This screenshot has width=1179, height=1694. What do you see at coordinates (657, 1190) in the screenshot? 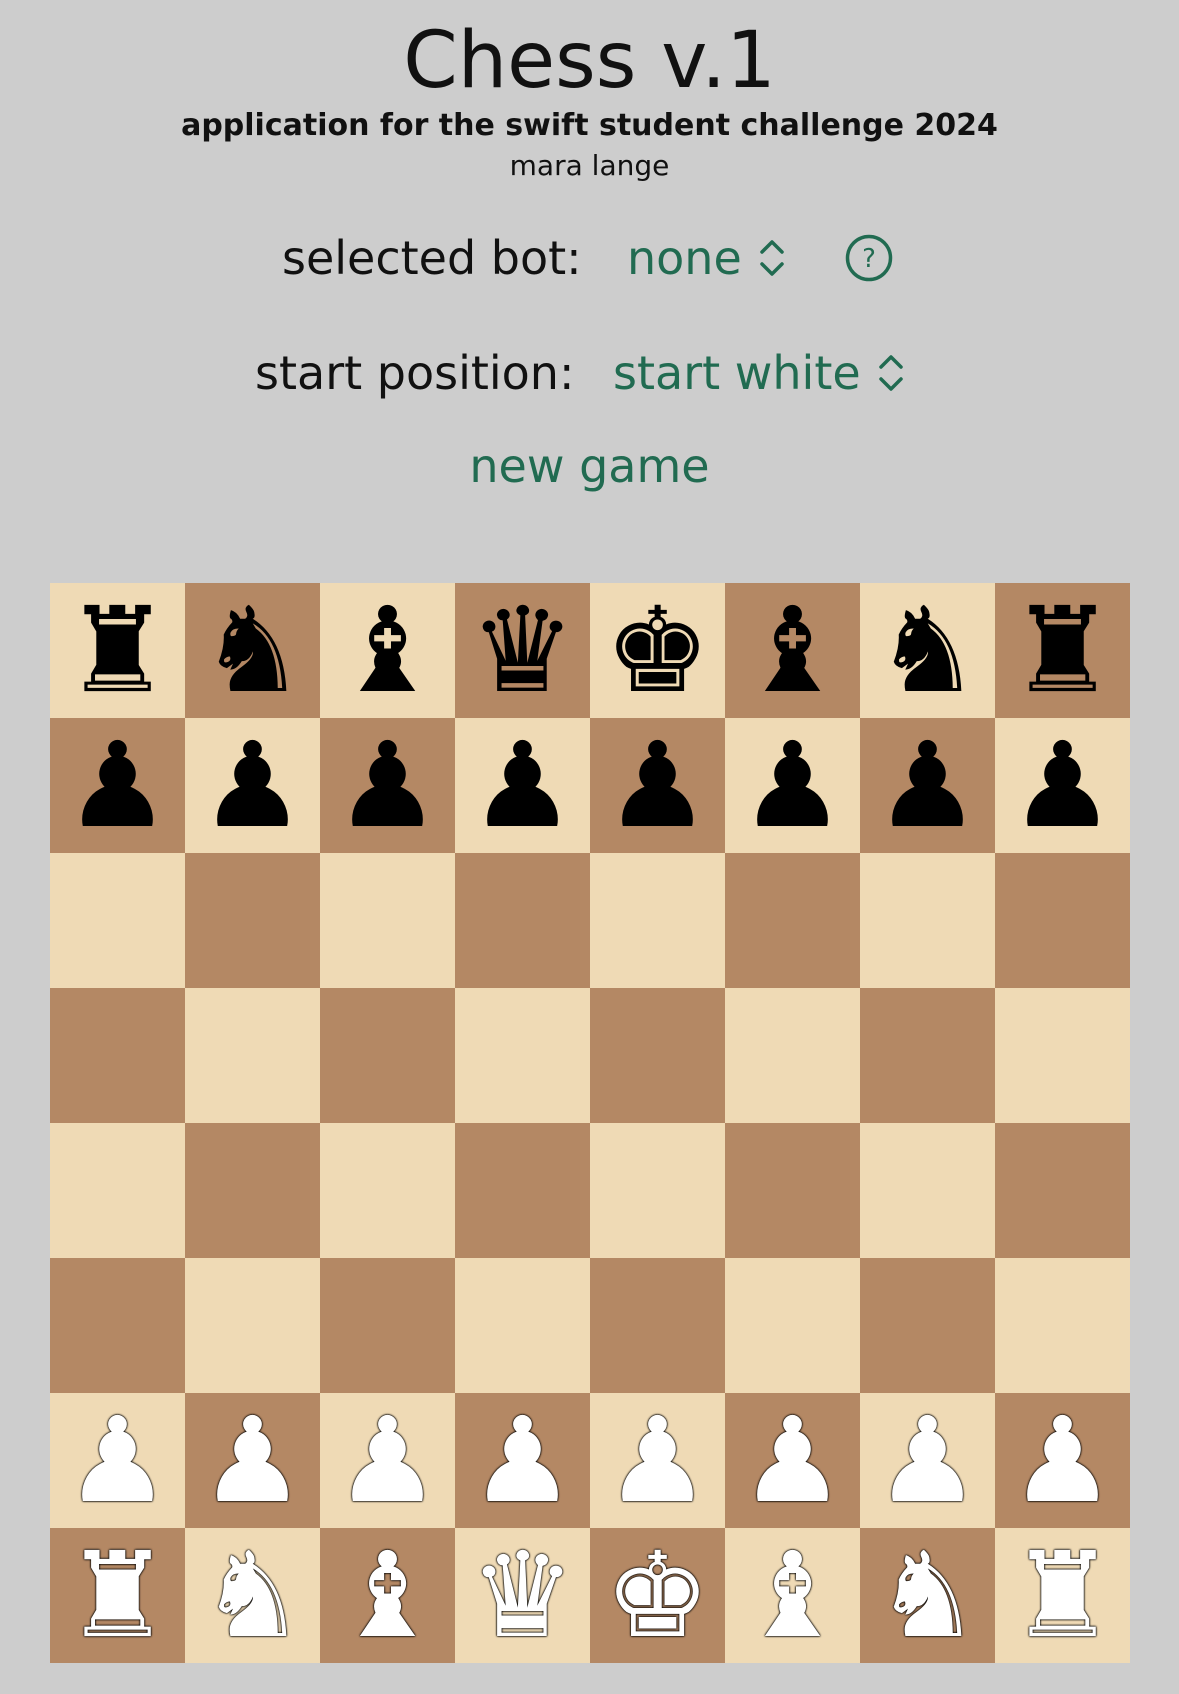
I see `square-e4` at bounding box center [657, 1190].